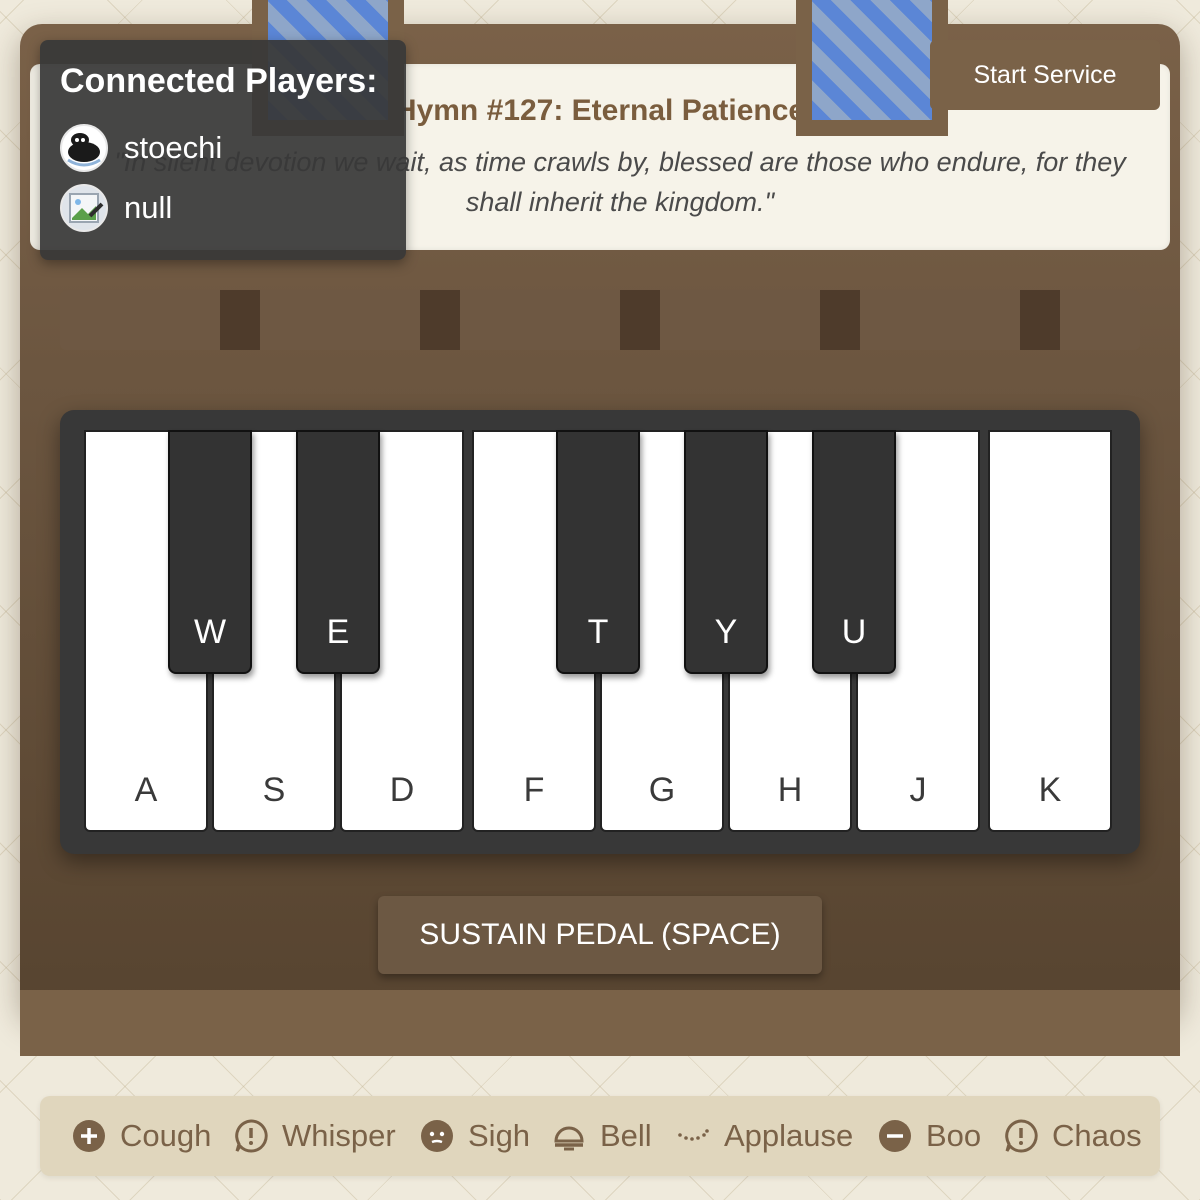 The width and height of the screenshot is (1200, 1200). I want to click on black-key-y: Y, so click(726, 552).